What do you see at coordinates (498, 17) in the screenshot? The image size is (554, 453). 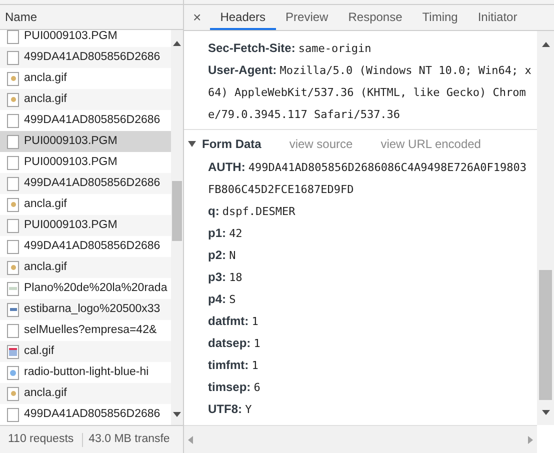 I see `details-tab: Initiator` at bounding box center [498, 17].